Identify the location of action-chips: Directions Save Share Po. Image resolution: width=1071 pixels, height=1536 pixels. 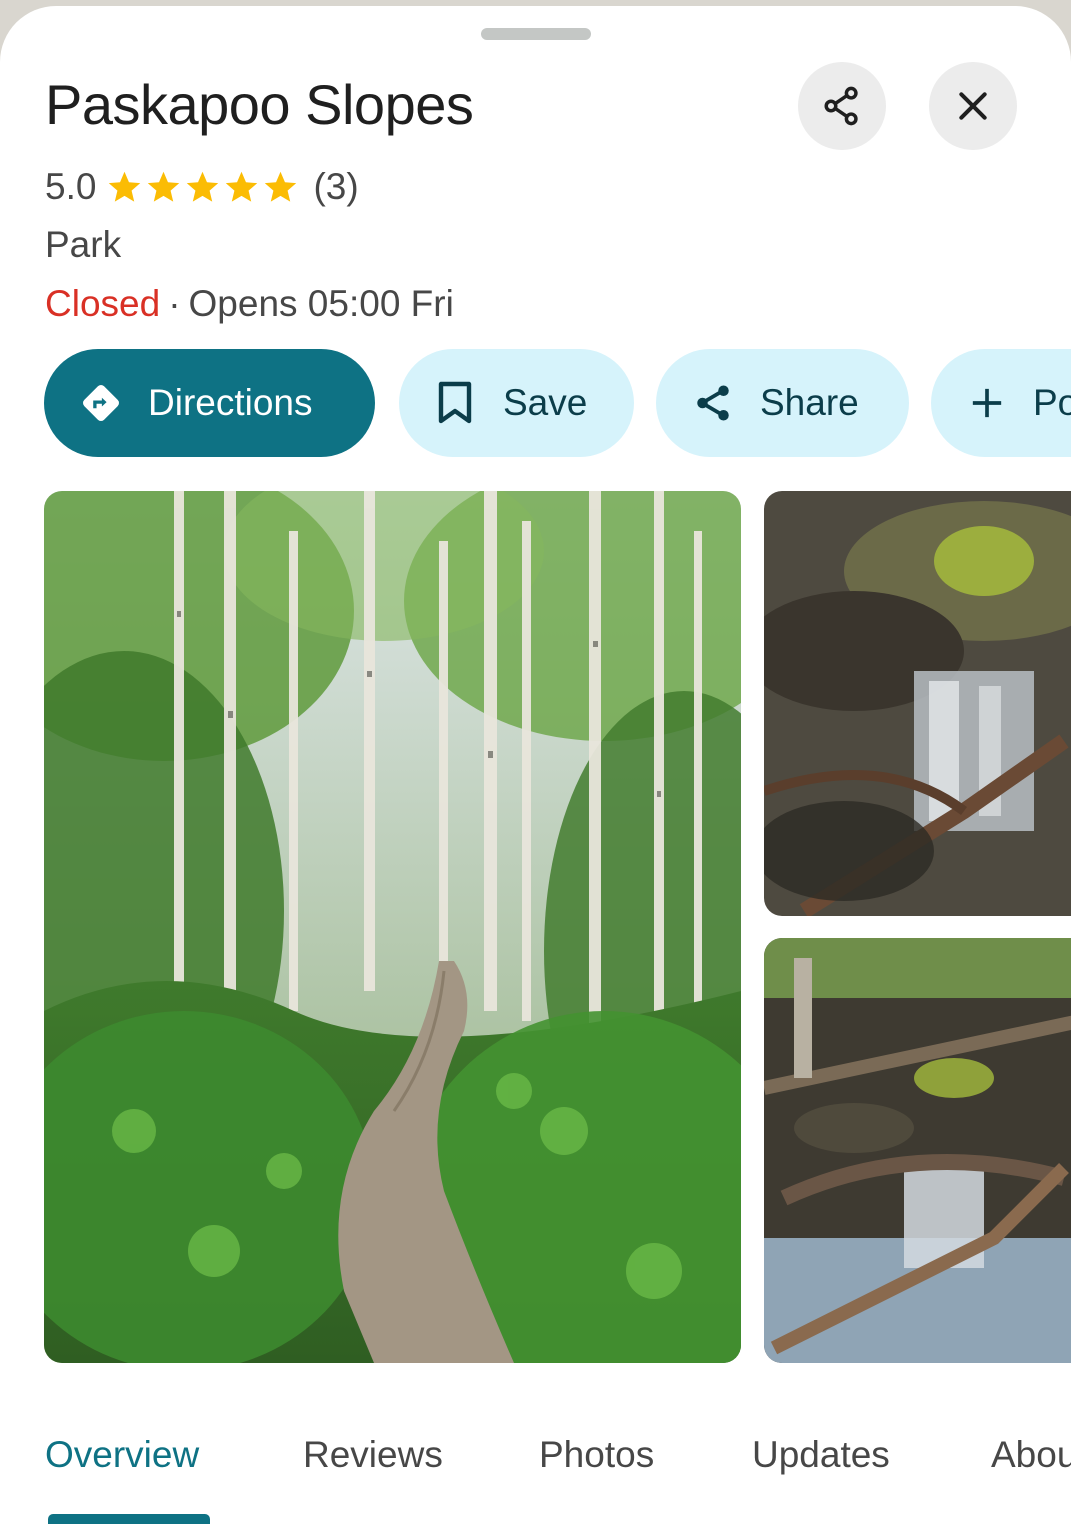
(535, 404).